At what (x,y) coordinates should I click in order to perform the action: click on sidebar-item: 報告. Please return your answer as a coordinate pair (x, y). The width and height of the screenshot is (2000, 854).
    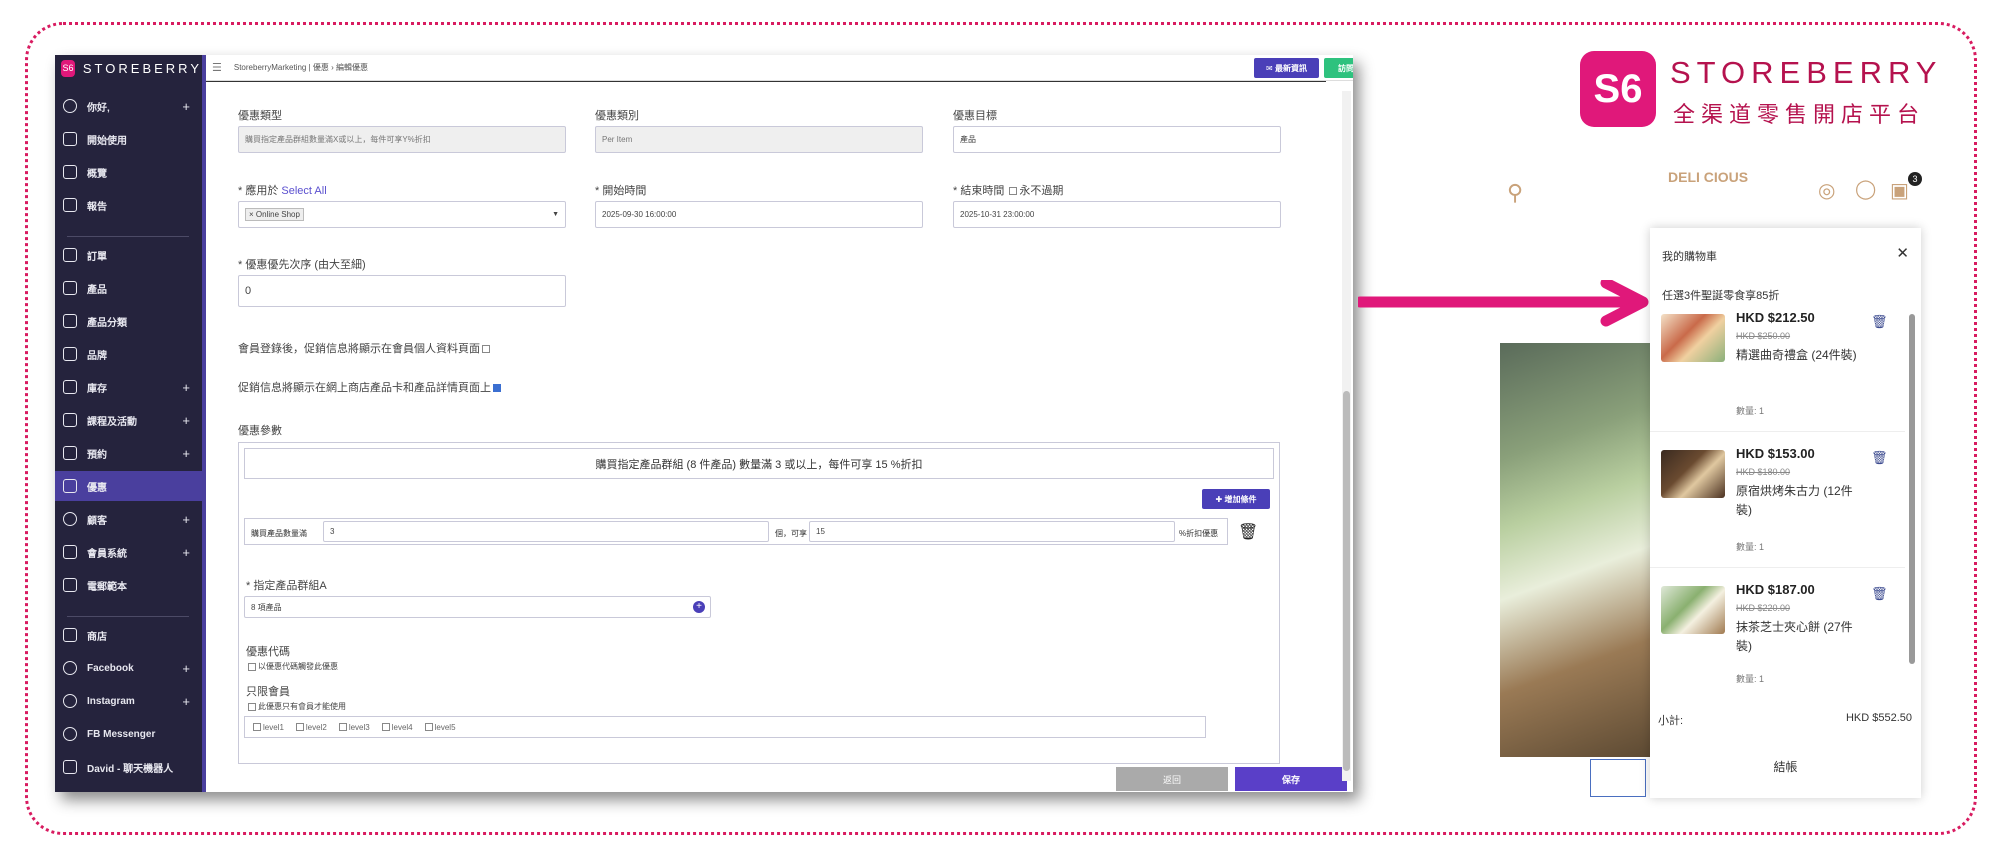
    Looking at the image, I should click on (128, 205).